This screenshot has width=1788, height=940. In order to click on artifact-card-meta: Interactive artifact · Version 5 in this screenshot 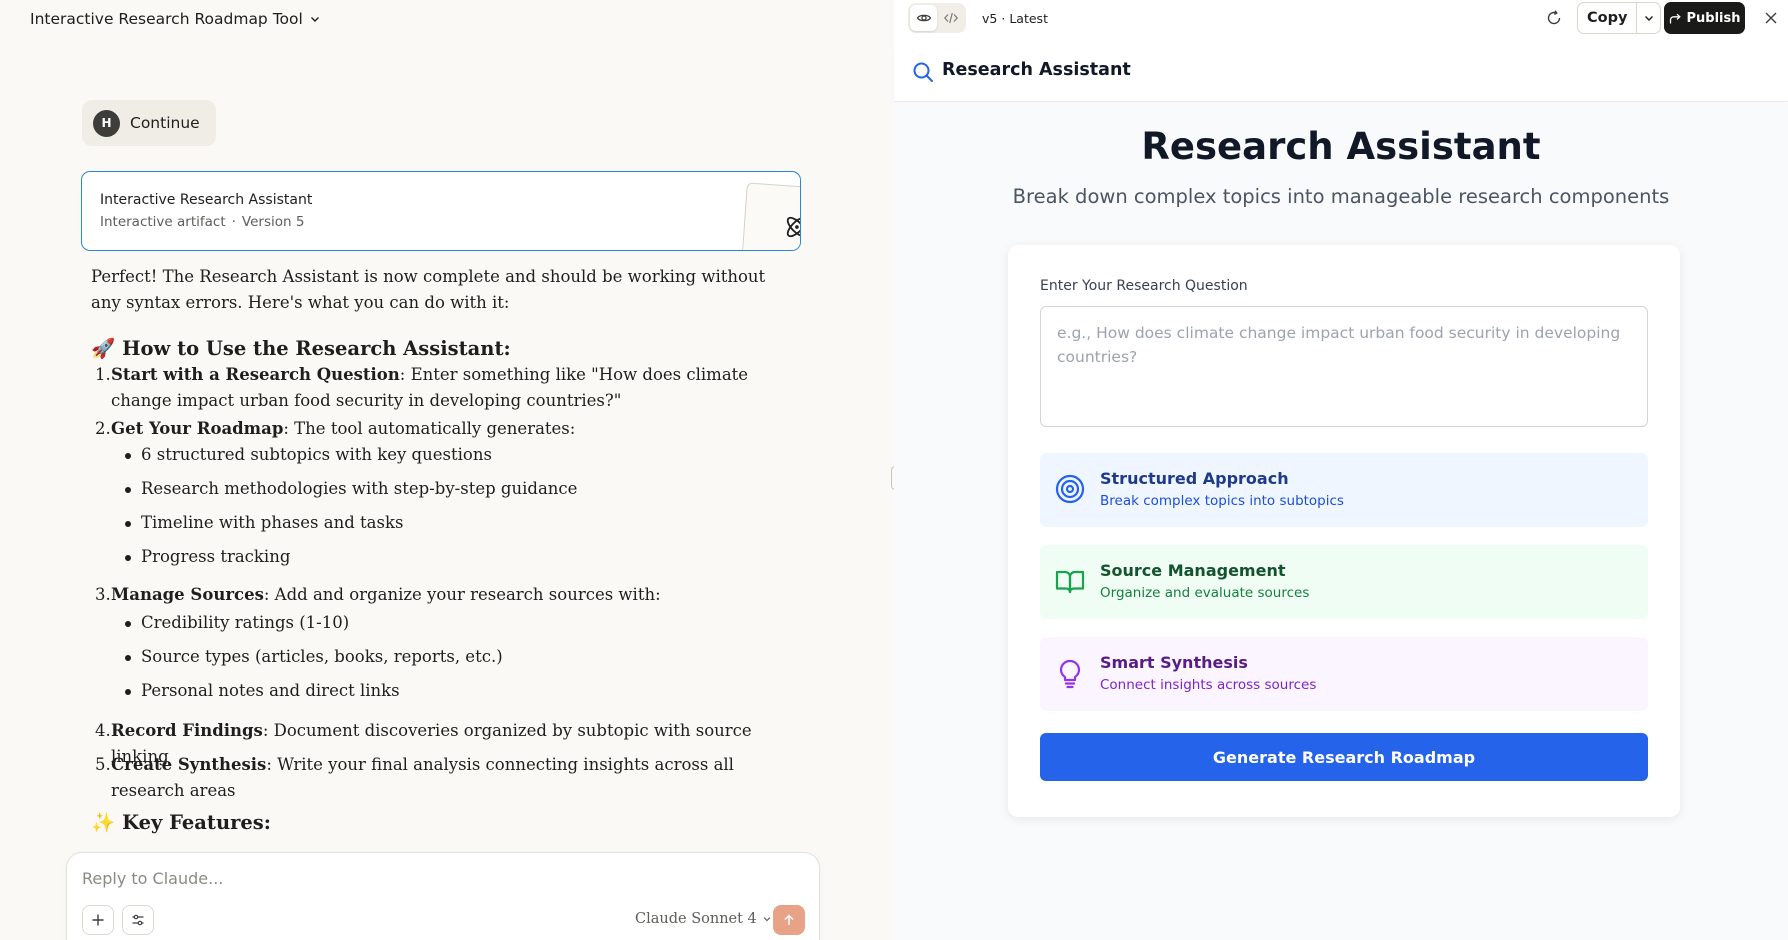, I will do `click(202, 222)`.